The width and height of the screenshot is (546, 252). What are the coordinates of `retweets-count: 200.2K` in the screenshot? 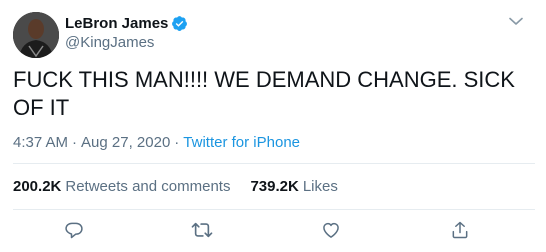 It's located at (37, 186).